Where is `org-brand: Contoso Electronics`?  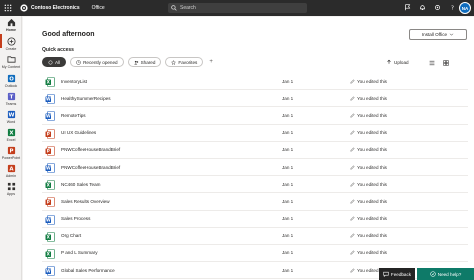 org-brand: Contoso Electronics is located at coordinates (50, 8).